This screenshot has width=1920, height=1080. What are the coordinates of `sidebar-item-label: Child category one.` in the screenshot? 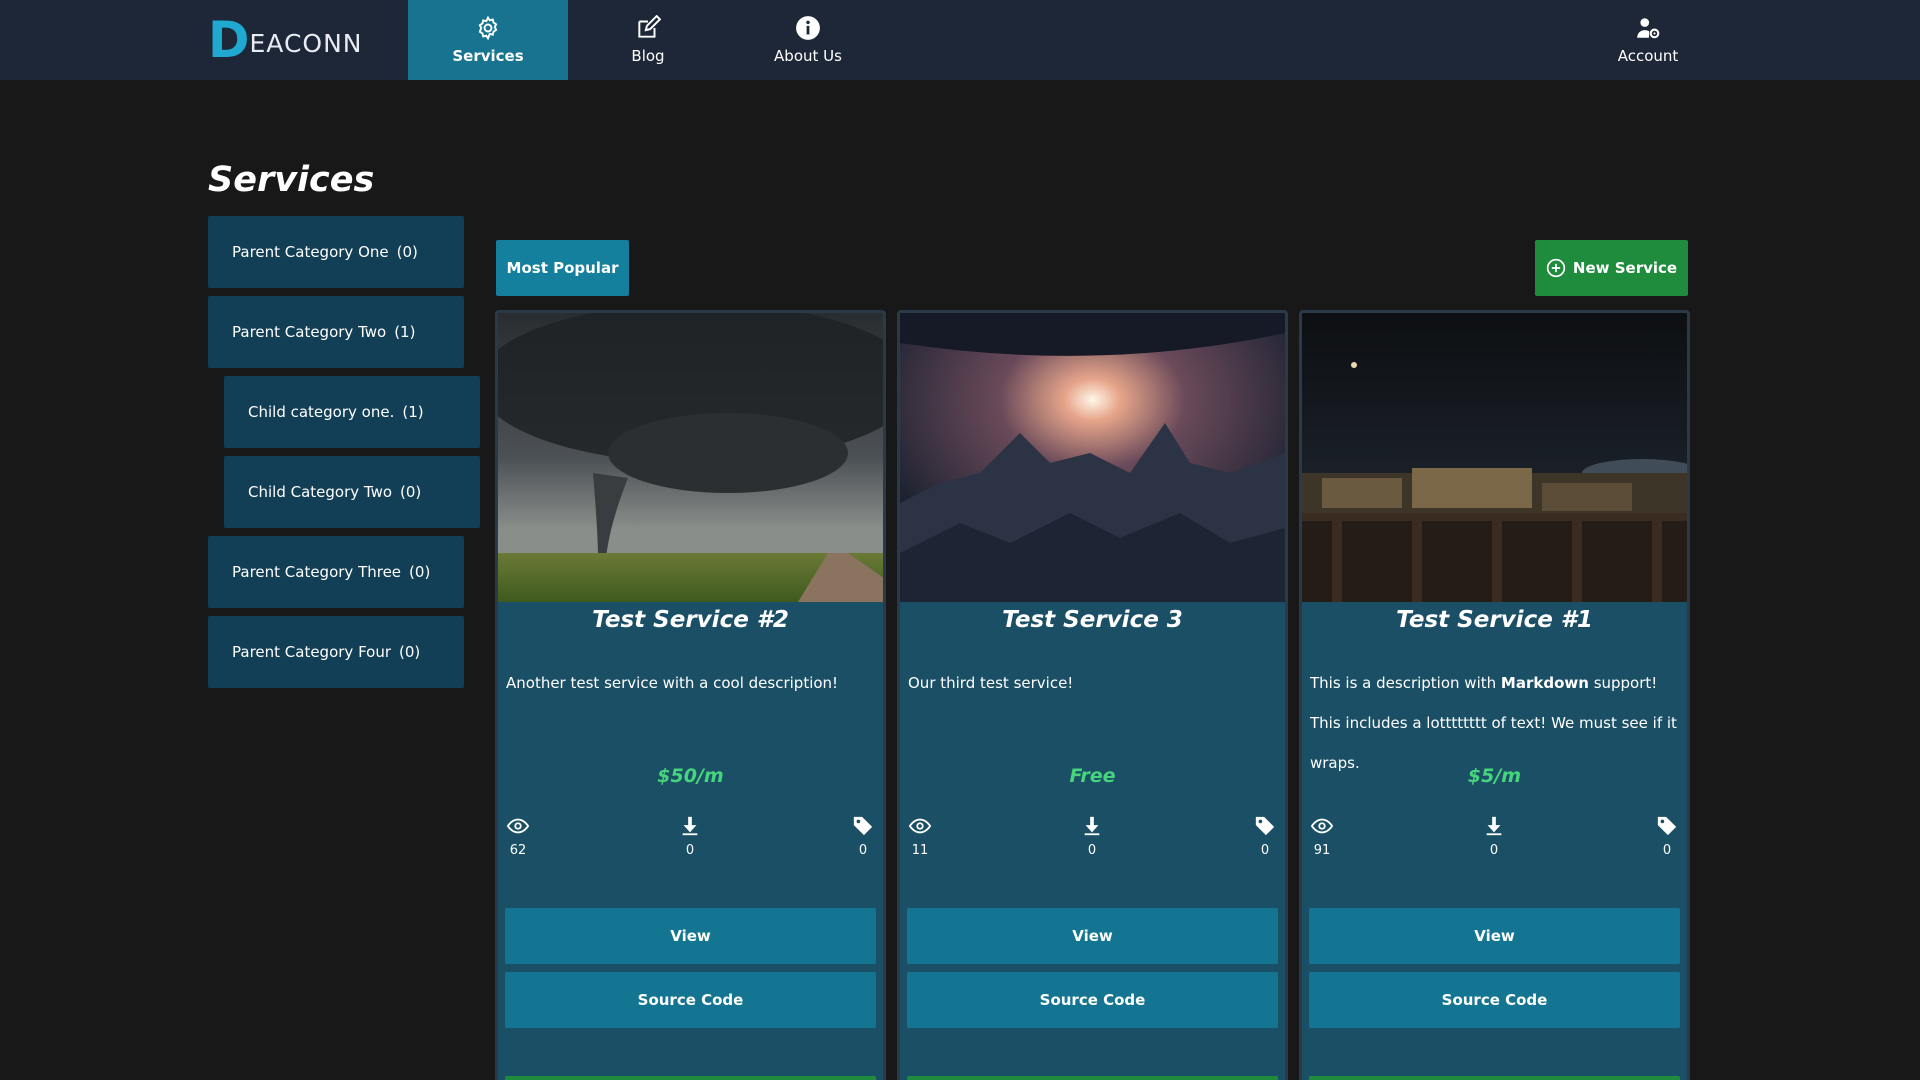 It's located at (321, 412).